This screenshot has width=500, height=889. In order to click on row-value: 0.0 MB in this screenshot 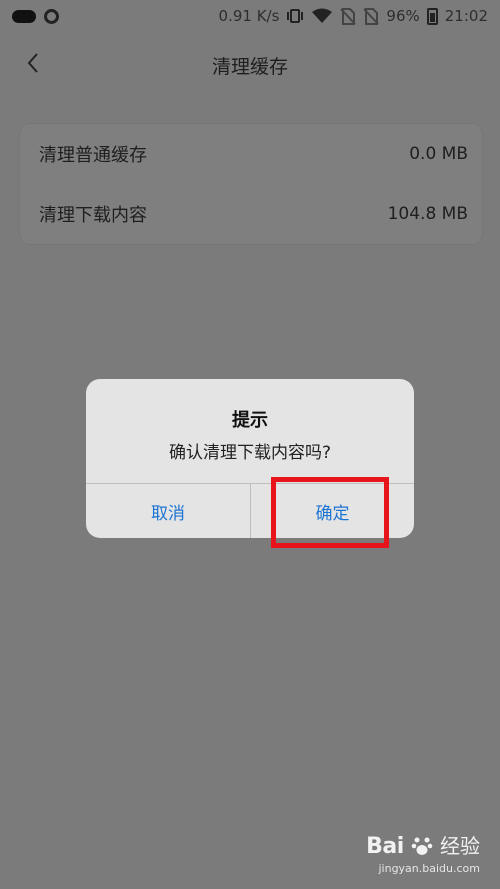, I will do `click(438, 154)`.